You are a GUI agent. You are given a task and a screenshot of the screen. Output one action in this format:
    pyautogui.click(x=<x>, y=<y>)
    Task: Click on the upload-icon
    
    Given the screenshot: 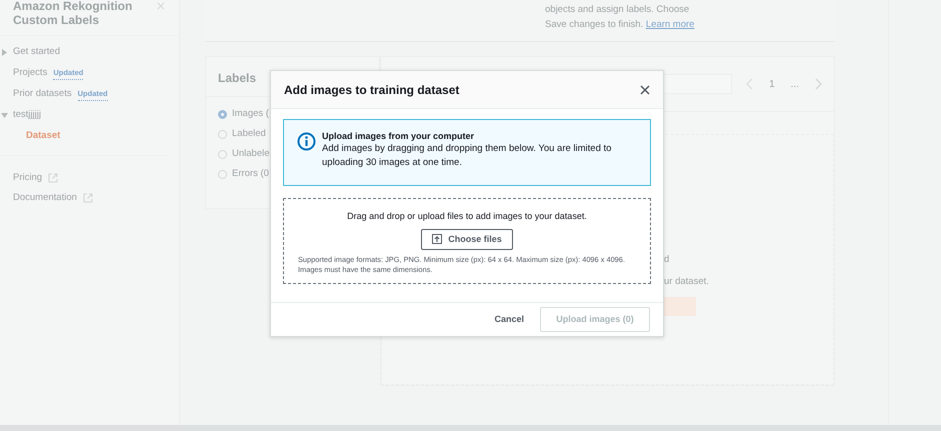 What is the action you would take?
    pyautogui.click(x=437, y=239)
    